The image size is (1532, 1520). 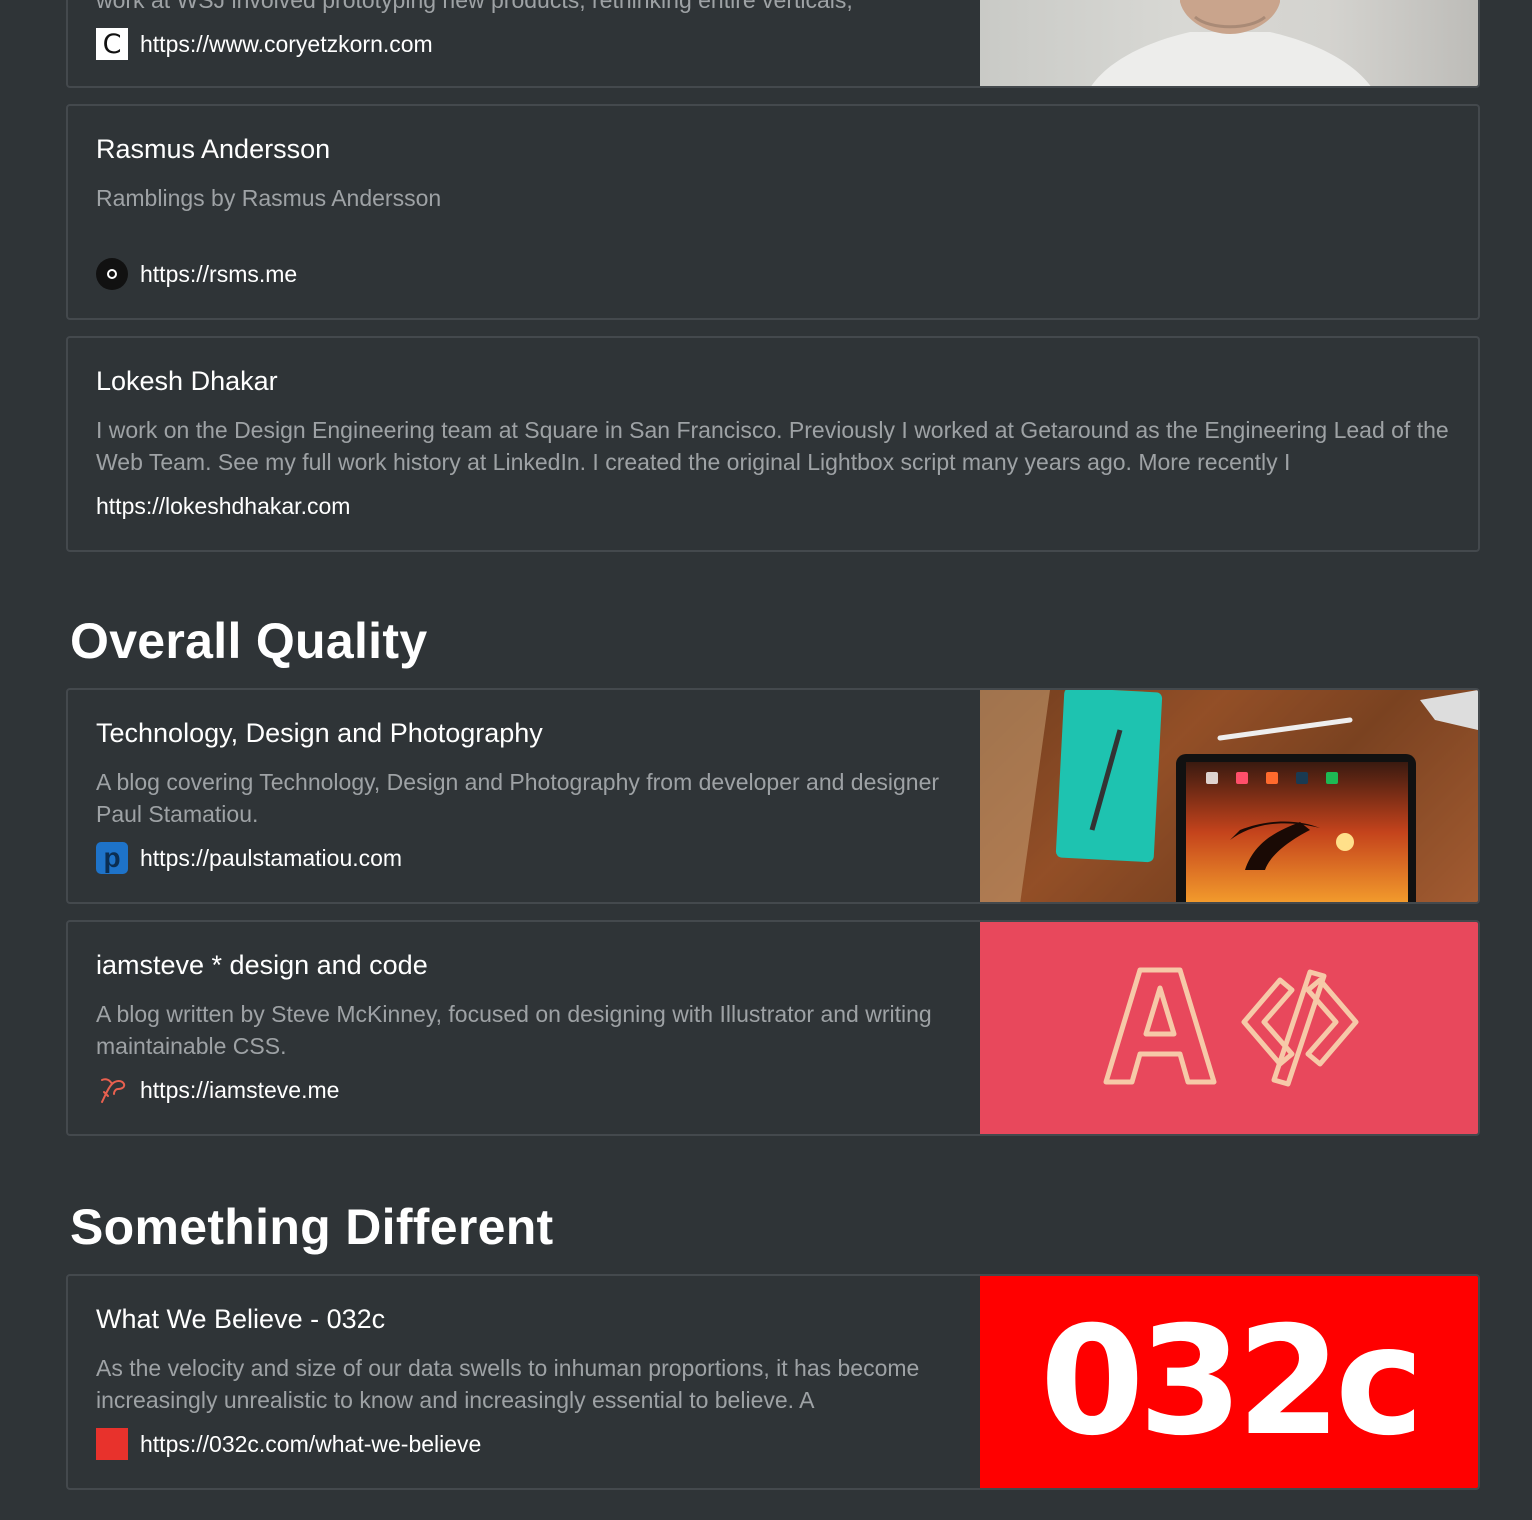 I want to click on card-title: Technology, Design and Photography, so click(x=319, y=733).